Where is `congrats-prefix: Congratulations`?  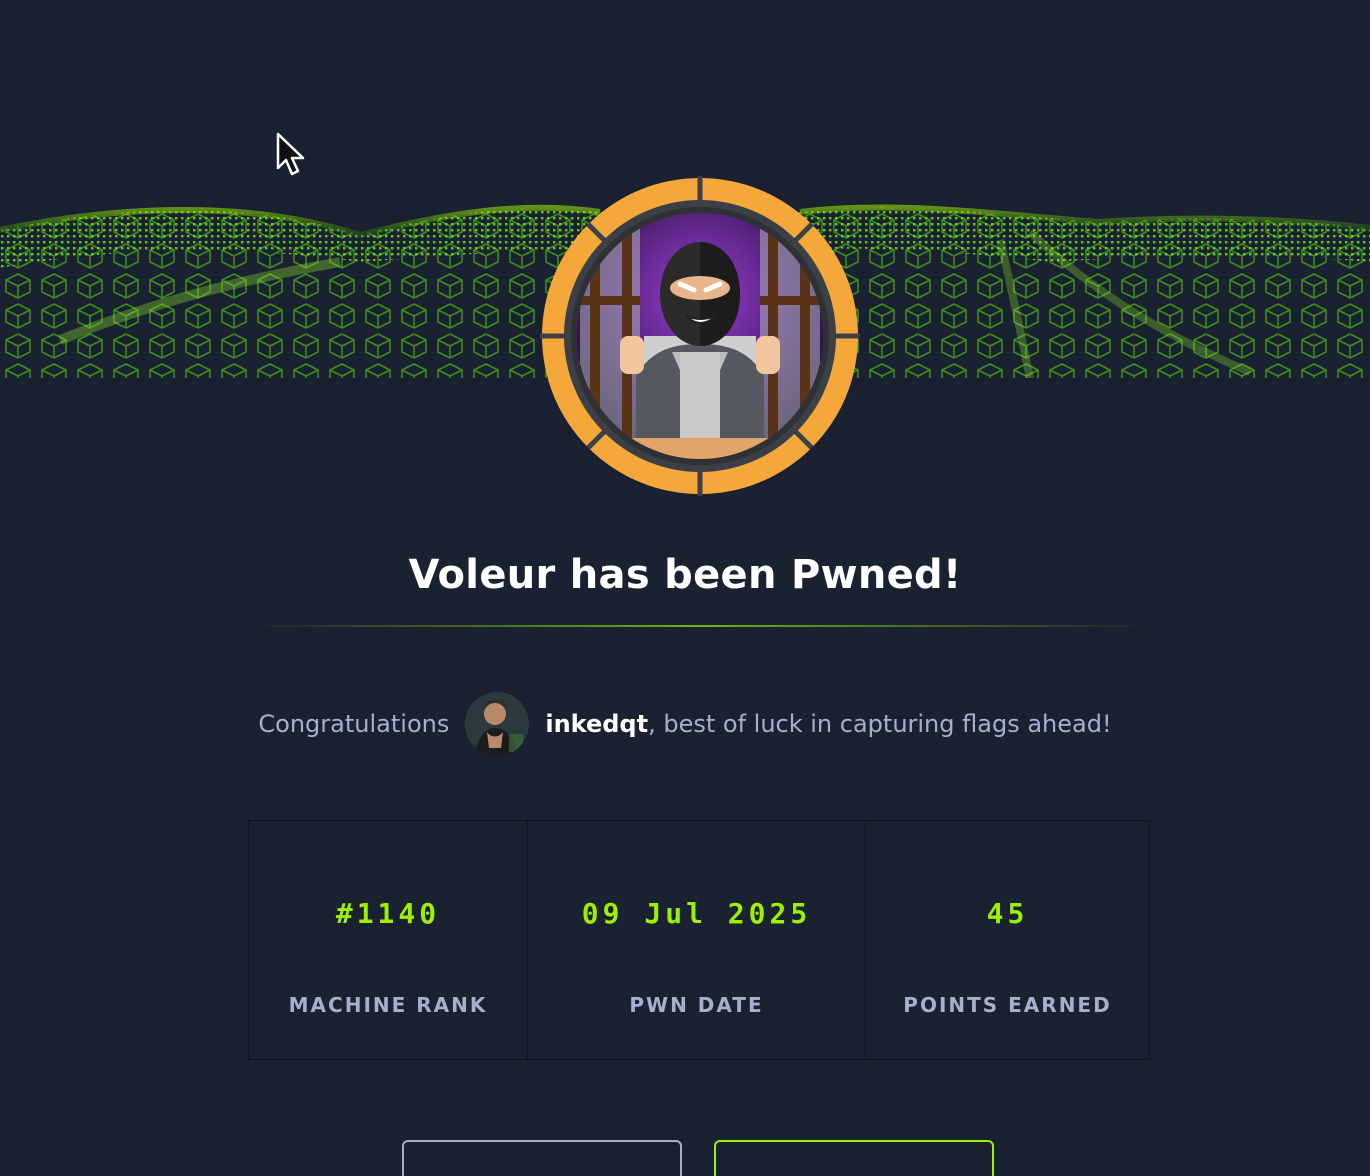 congrats-prefix: Congratulations is located at coordinates (354, 724).